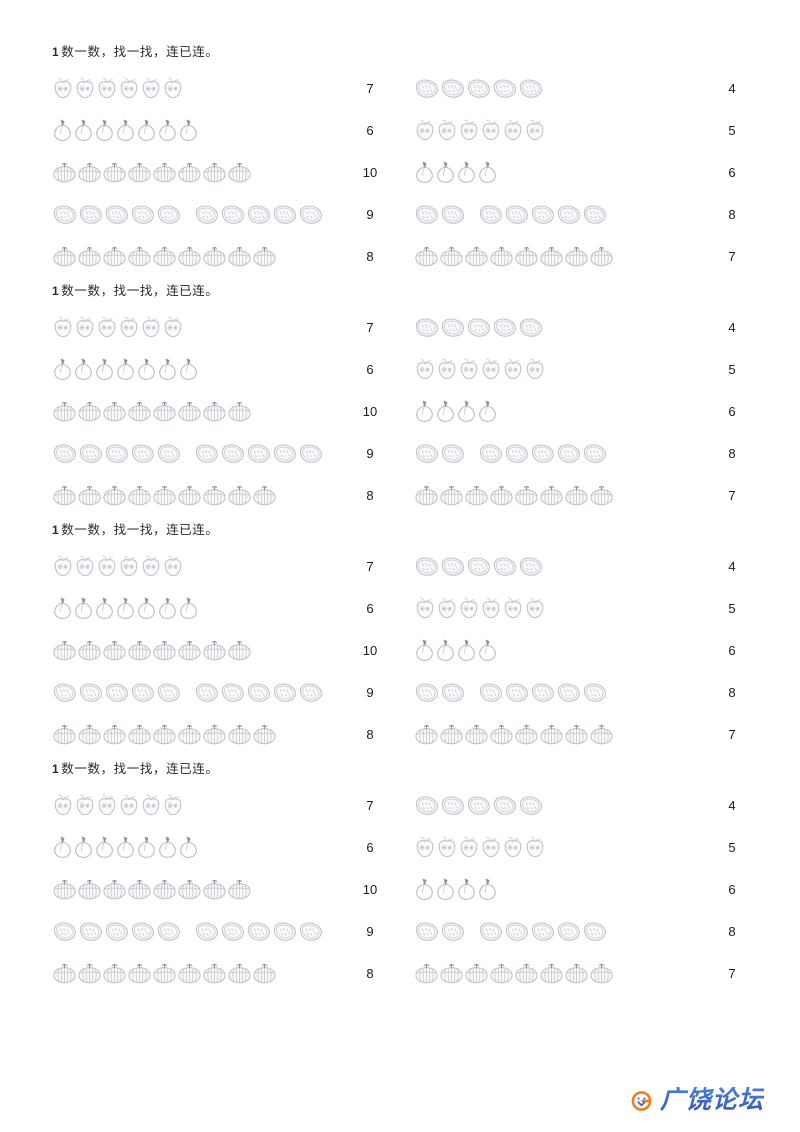 The height and width of the screenshot is (1132, 800). Describe the element at coordinates (585, 172) in the screenshot. I see `count-row: 6` at that location.